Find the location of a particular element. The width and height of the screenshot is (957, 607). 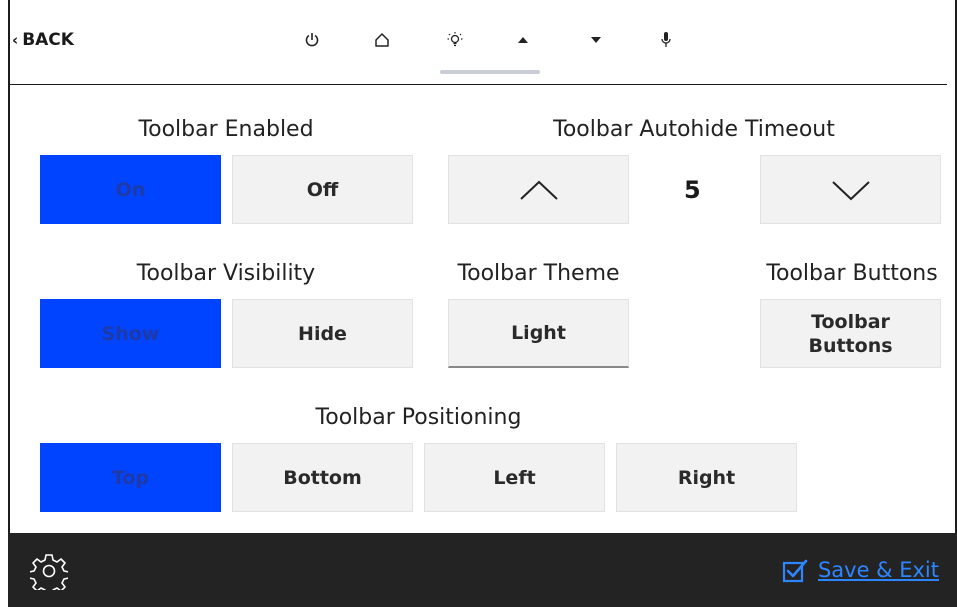

chevron-left-icon: ‹ is located at coordinates (15, 40).